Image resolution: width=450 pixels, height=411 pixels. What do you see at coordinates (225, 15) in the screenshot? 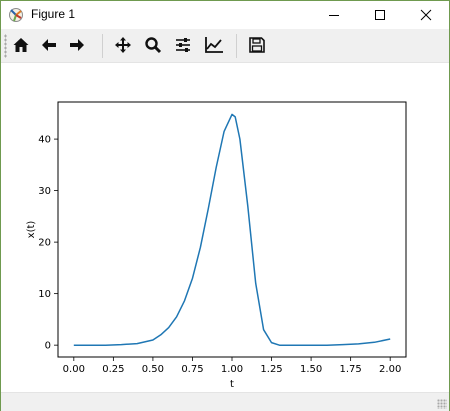
I see `title-bar: Figure 1` at bounding box center [225, 15].